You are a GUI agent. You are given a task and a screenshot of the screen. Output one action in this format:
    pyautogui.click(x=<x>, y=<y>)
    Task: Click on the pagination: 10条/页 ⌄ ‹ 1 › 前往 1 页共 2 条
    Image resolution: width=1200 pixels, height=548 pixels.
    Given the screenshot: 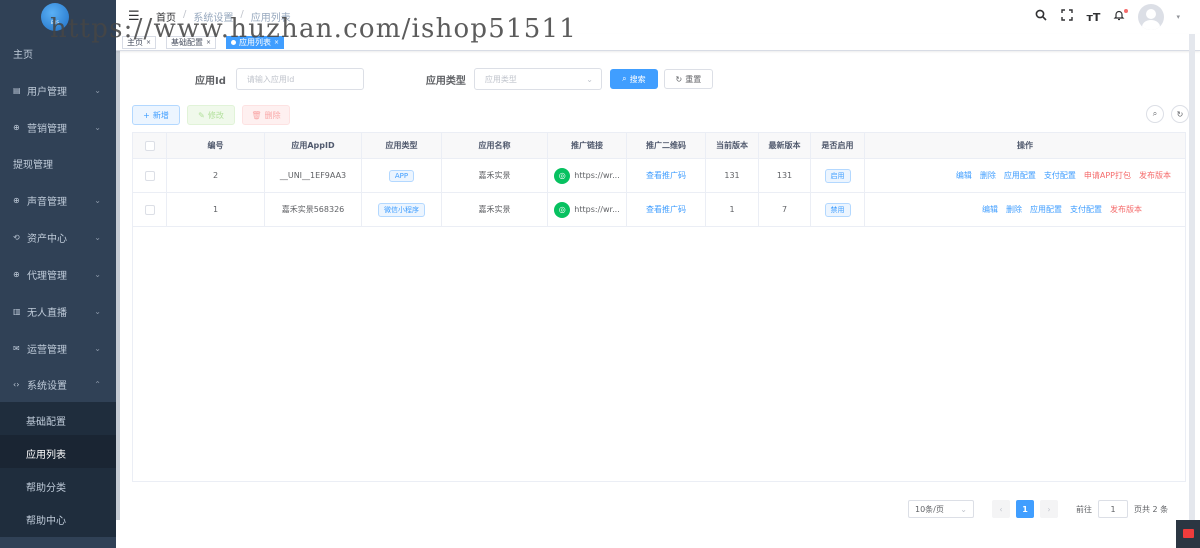 What is the action you would take?
    pyautogui.click(x=1038, y=509)
    